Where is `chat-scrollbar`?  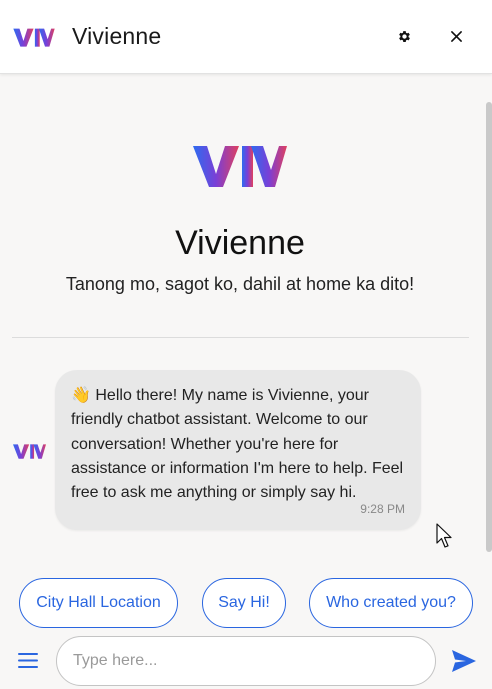 chat-scrollbar is located at coordinates (489, 327).